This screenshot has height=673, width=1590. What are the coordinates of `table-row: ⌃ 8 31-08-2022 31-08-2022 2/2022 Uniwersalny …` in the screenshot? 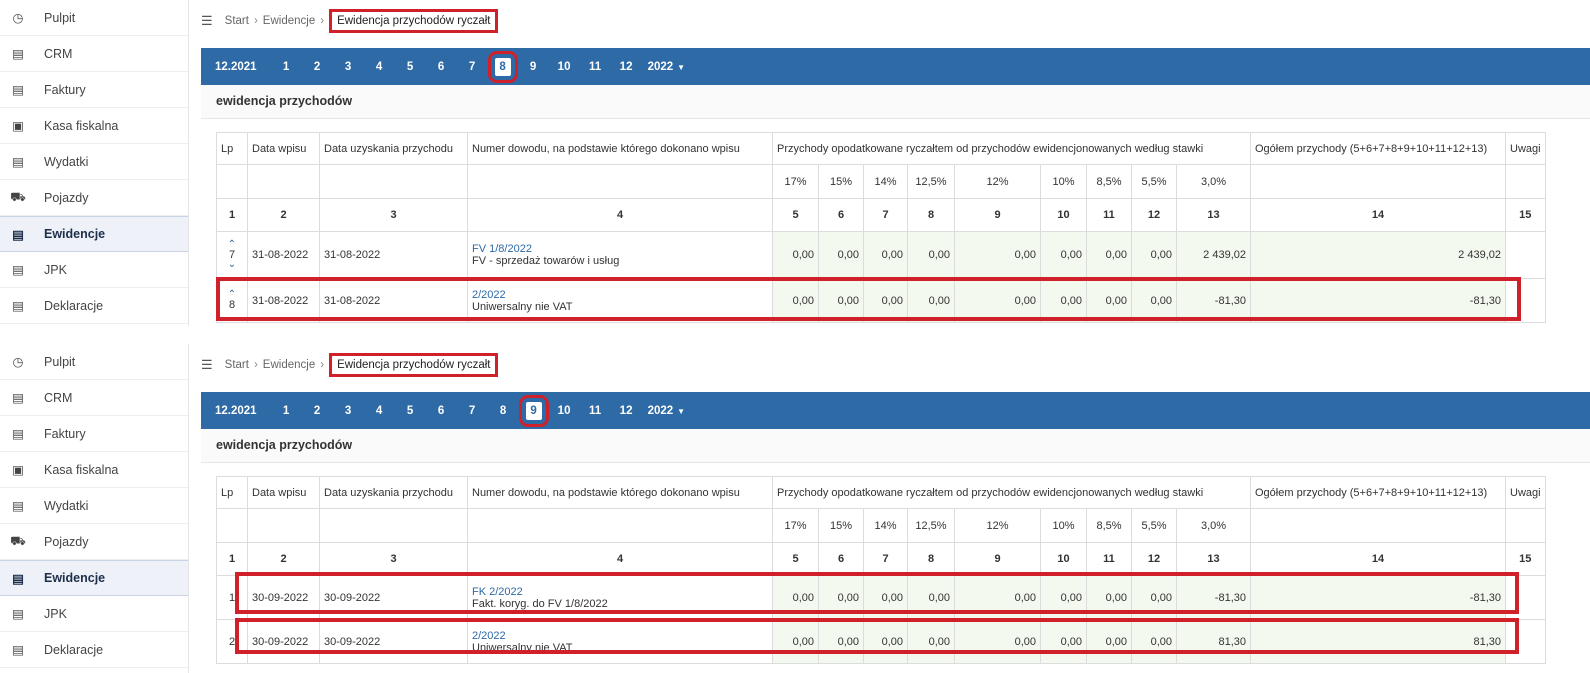 It's located at (881, 300).